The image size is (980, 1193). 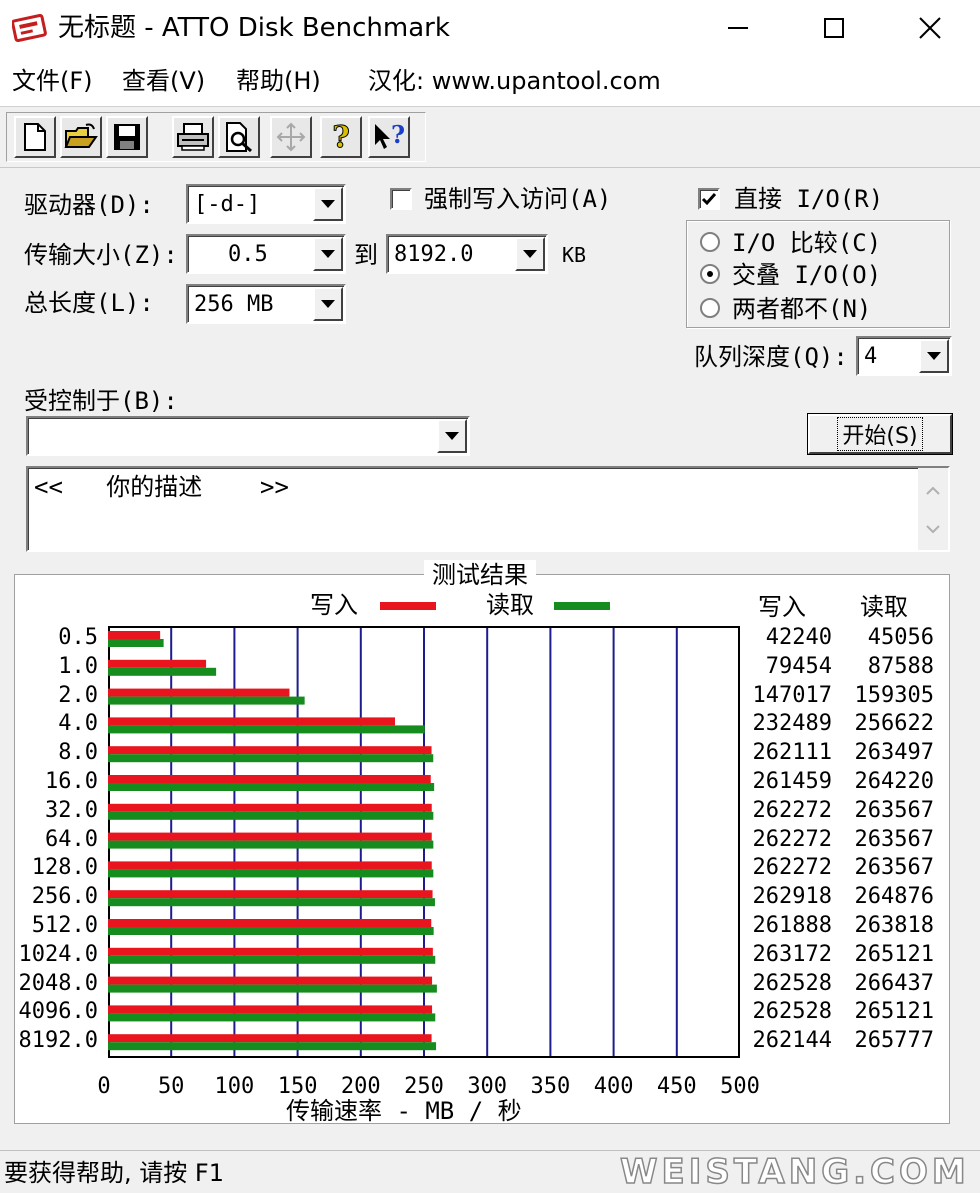 I want to click on context-help-icon: ?, so click(x=389, y=137).